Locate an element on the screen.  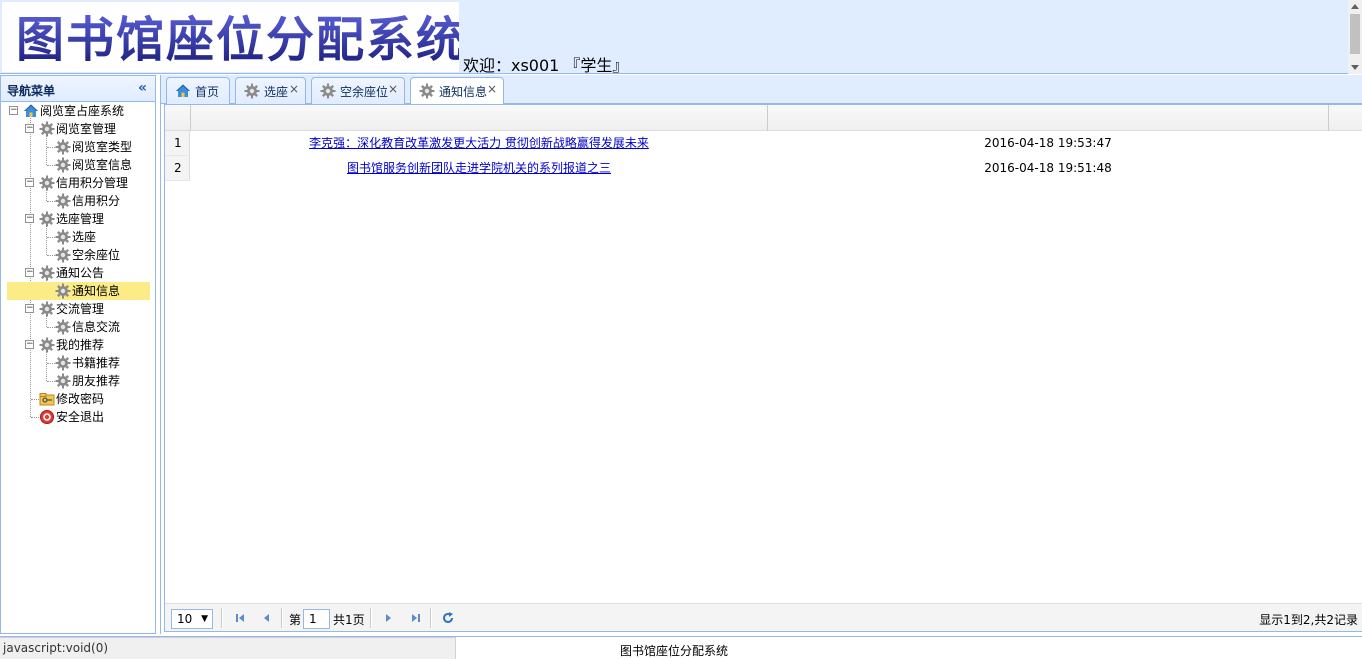
tab-2: 空余座位 × is located at coordinates (358, 90).